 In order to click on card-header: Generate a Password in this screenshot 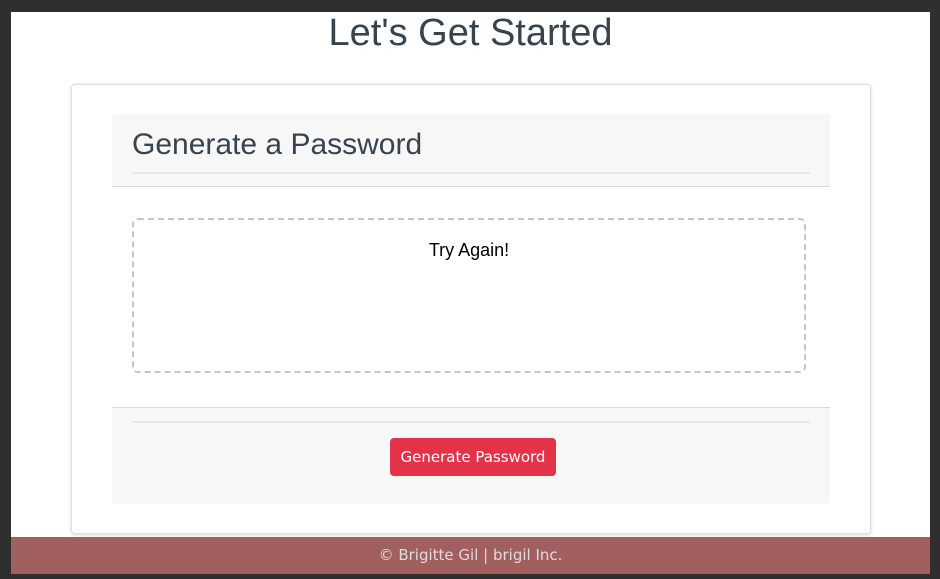, I will do `click(471, 150)`.